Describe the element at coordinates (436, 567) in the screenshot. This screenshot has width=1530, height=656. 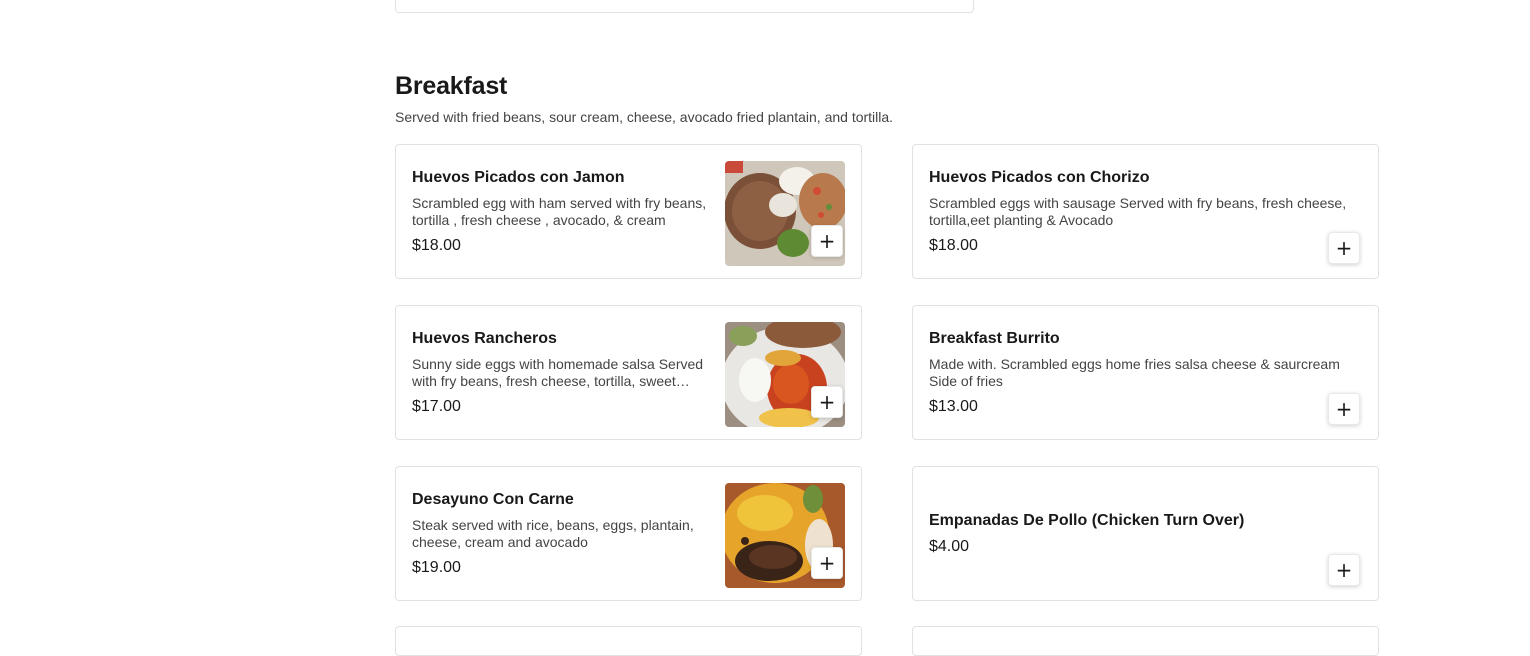
I see `item-price: $19.00` at that location.